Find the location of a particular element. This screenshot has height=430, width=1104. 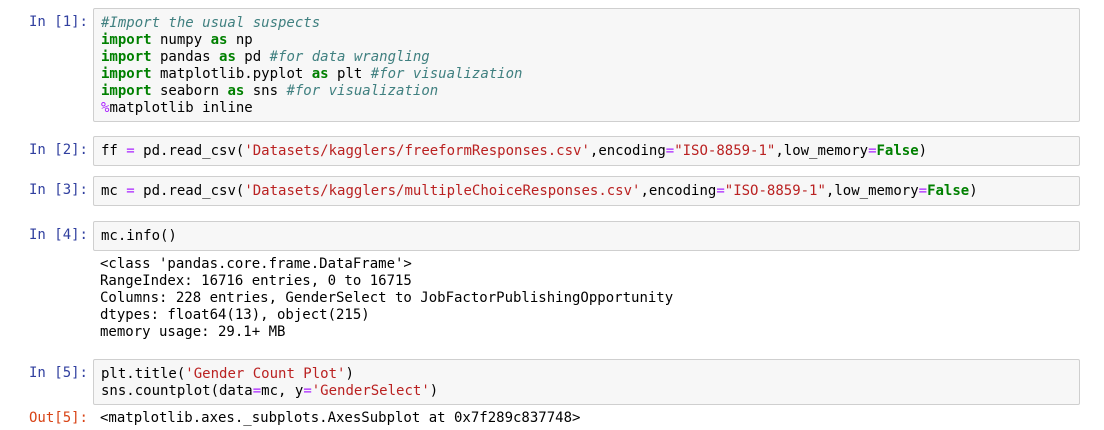

output-line: memory usage: 29.1+ MB is located at coordinates (193, 332).